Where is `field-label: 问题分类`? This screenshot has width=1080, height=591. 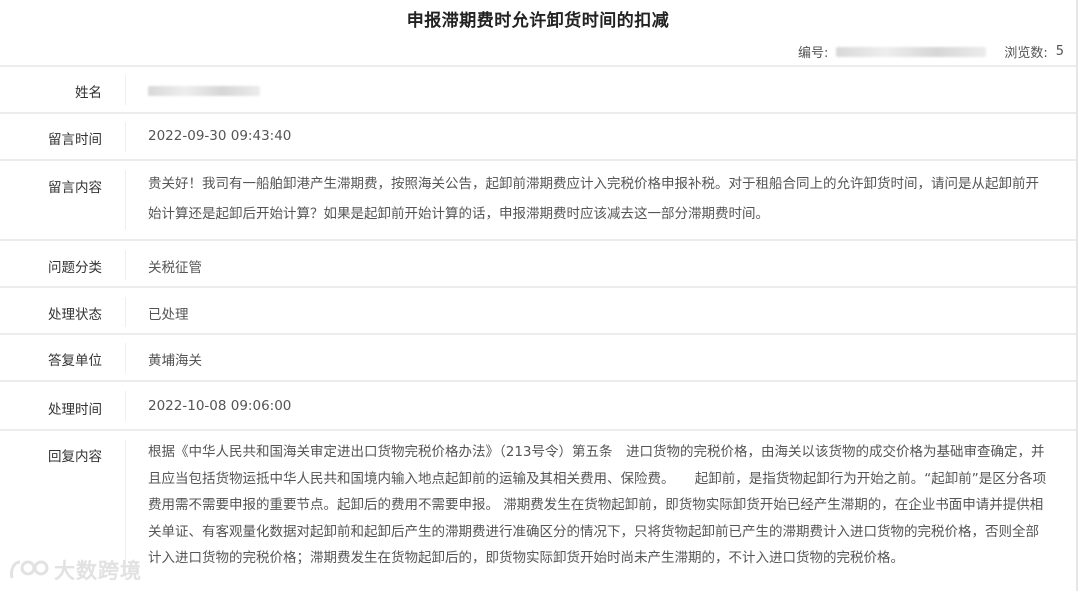
field-label: 问题分类 is located at coordinates (75, 268).